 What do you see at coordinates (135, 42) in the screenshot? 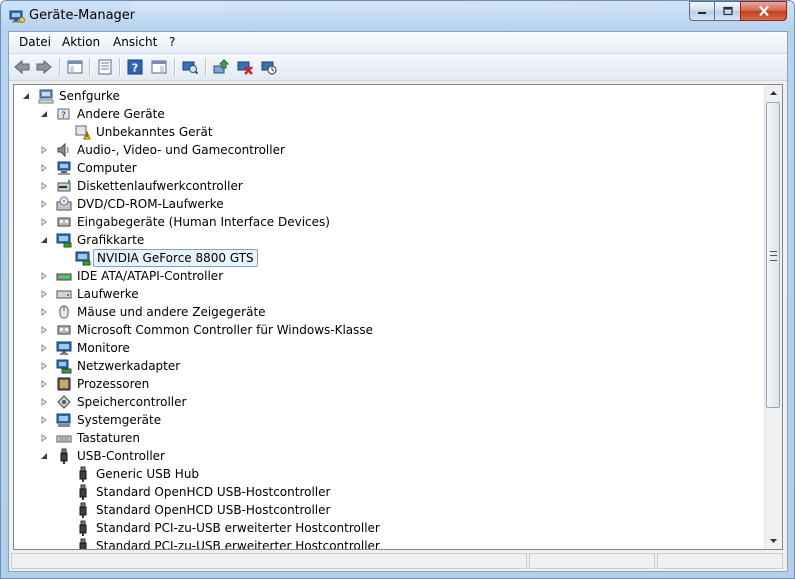
I see `menu-ansicht: Ansicht` at bounding box center [135, 42].